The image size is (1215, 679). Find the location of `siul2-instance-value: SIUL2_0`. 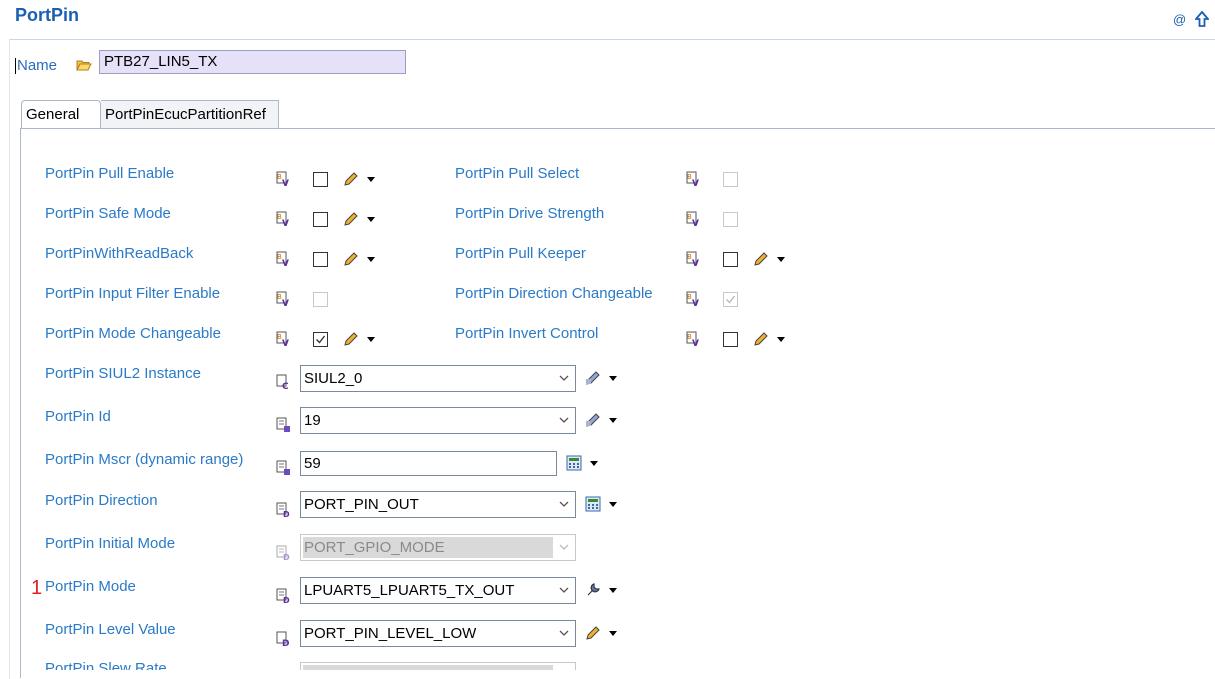

siul2-instance-value: SIUL2_0 is located at coordinates (333, 378).